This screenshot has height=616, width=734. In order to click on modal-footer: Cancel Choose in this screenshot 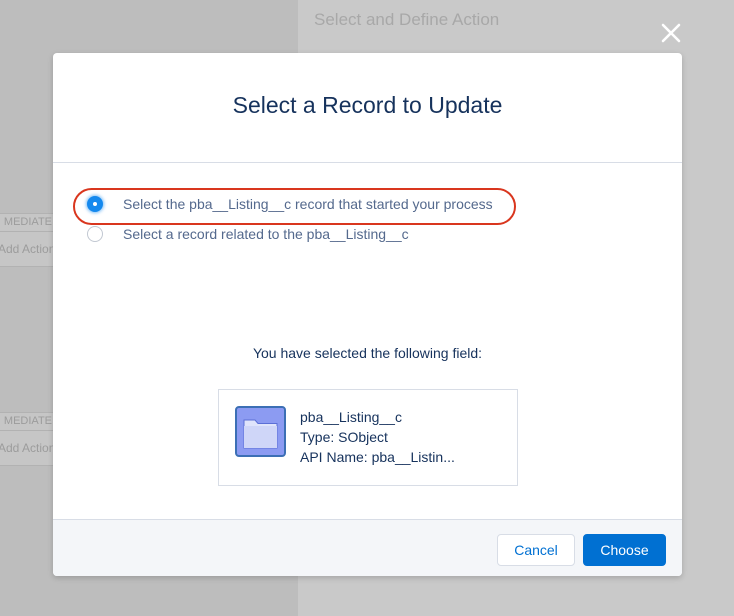, I will do `click(367, 547)`.